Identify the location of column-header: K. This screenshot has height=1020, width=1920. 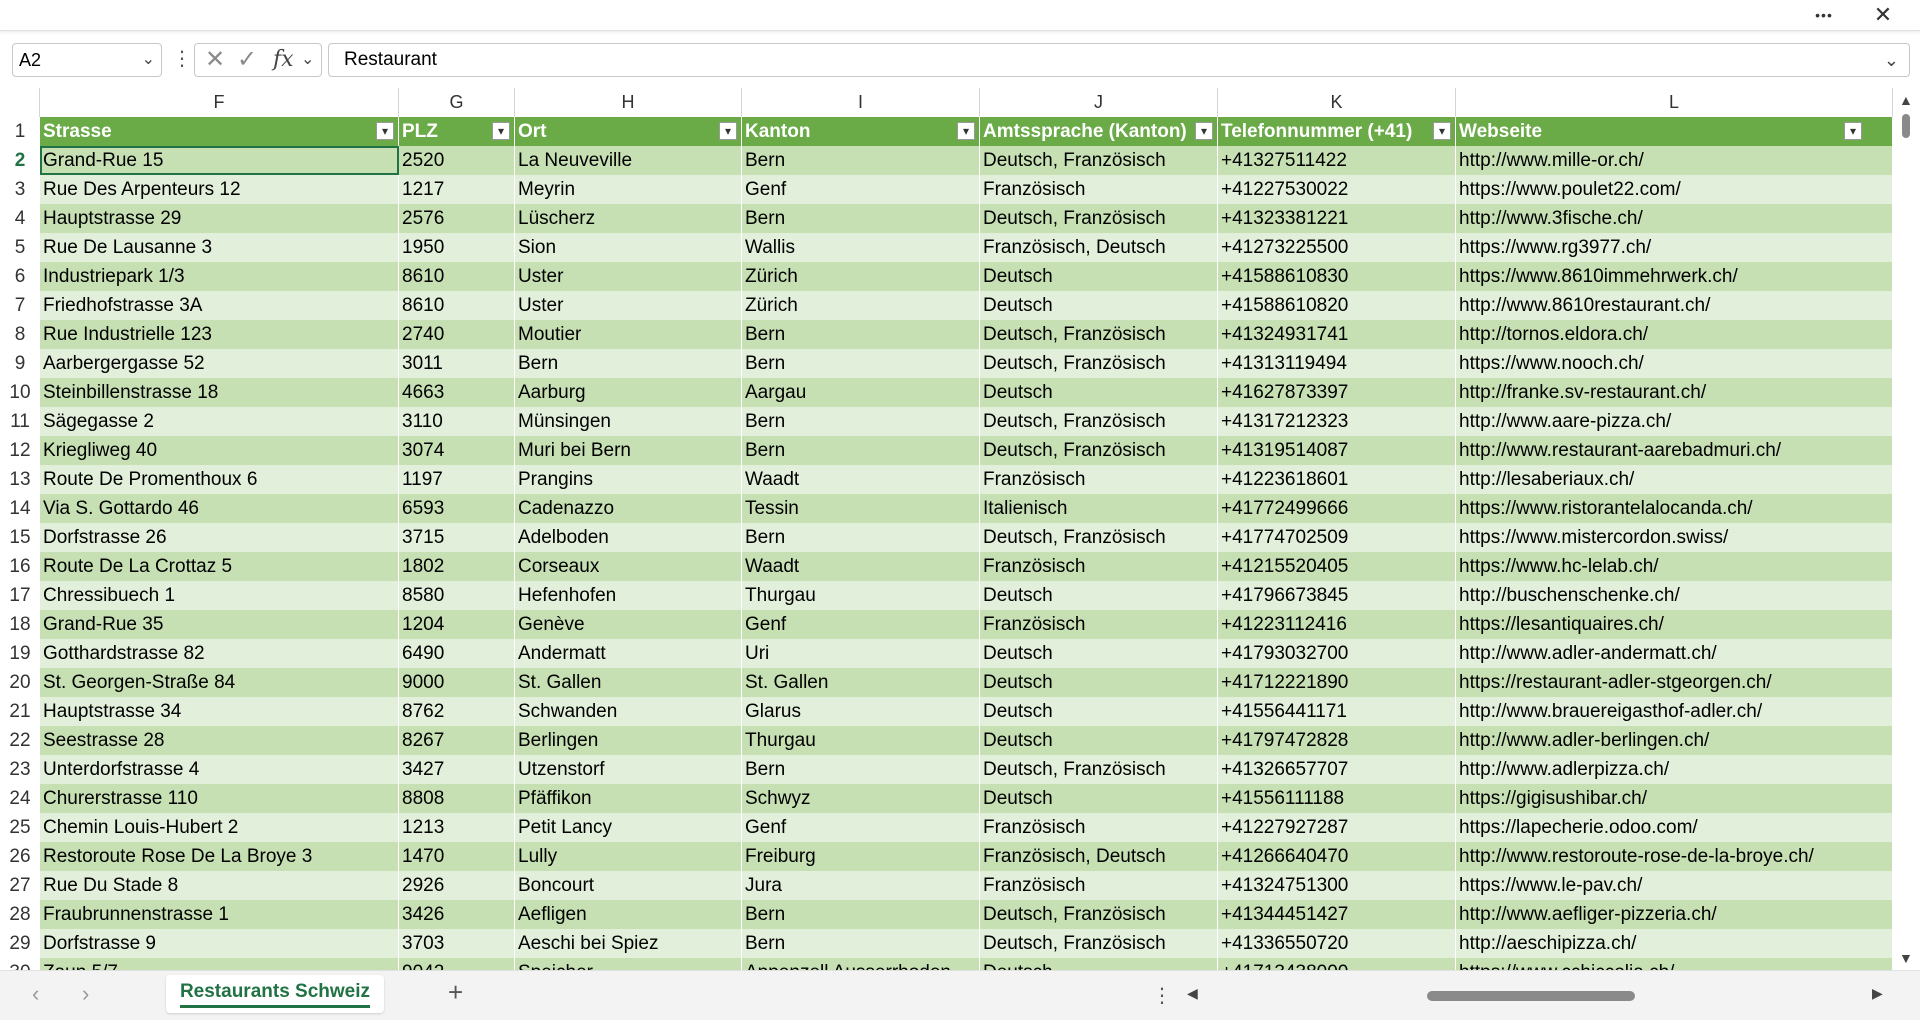
(1337, 102).